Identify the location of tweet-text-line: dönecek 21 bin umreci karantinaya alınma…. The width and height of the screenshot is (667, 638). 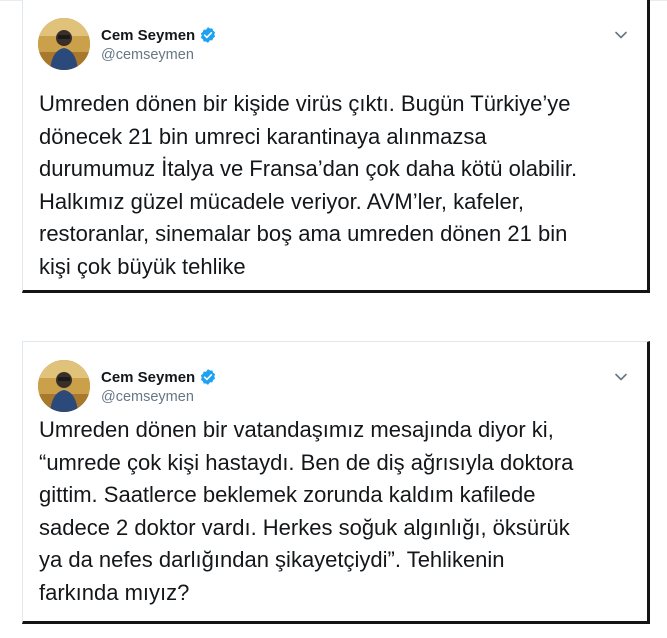
(263, 136).